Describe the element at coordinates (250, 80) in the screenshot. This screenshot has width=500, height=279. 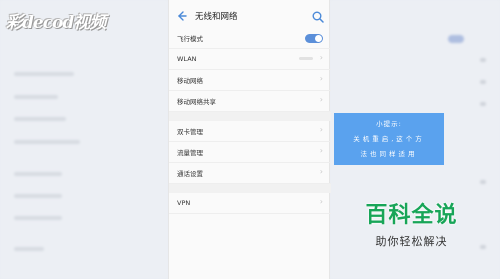
I see `setting-mobile-network: 移动网络 ›` at that location.